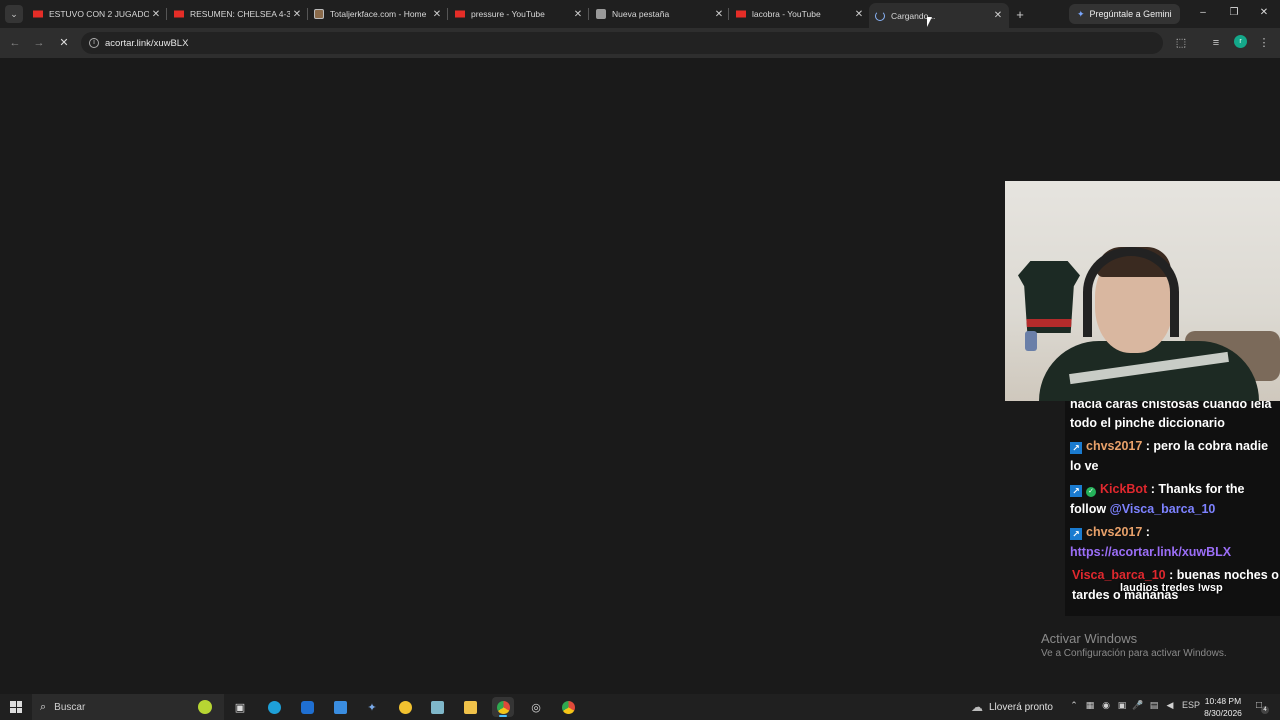  I want to click on microphone-icon: 🎤, so click(1138, 705).